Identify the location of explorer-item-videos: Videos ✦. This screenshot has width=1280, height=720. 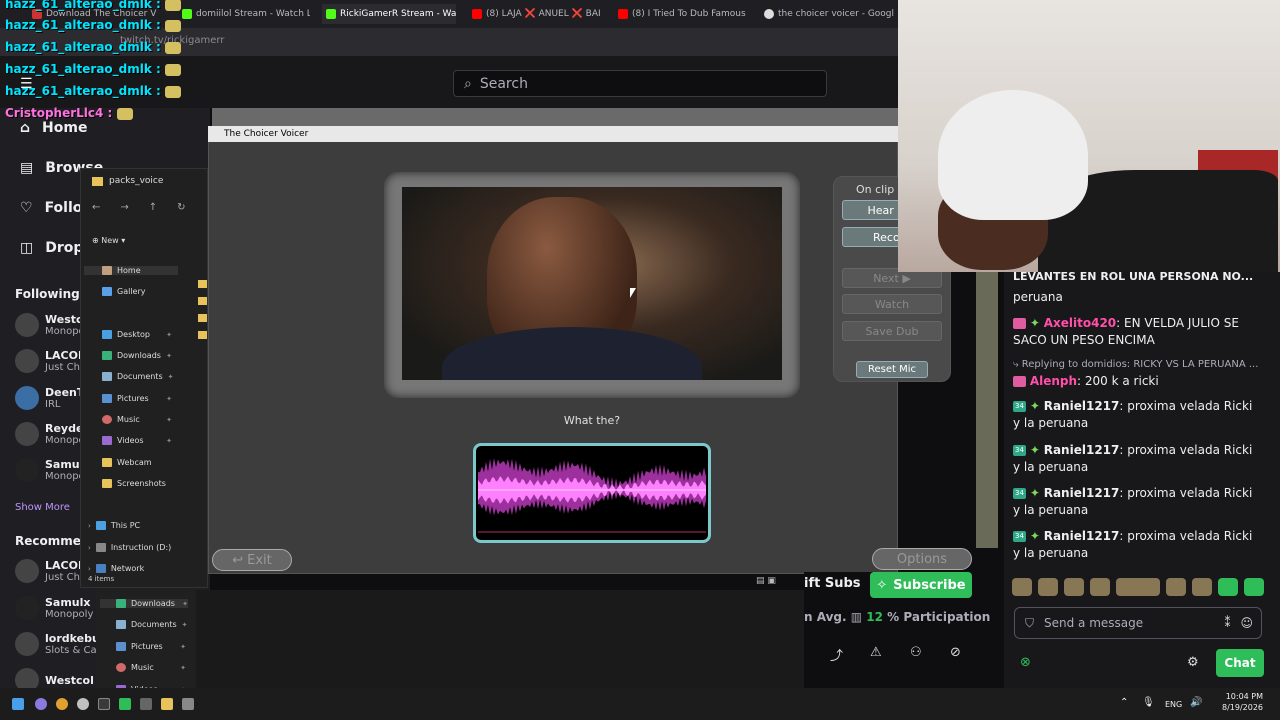
(137, 440).